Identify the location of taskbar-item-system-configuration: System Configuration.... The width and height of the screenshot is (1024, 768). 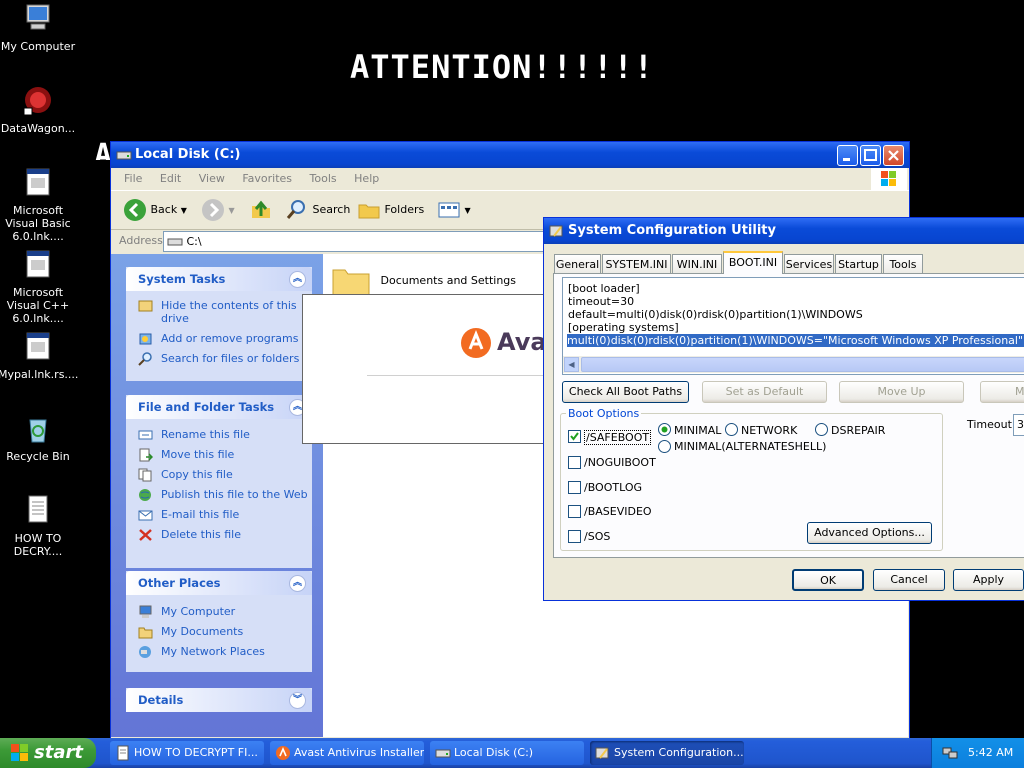
(667, 753).